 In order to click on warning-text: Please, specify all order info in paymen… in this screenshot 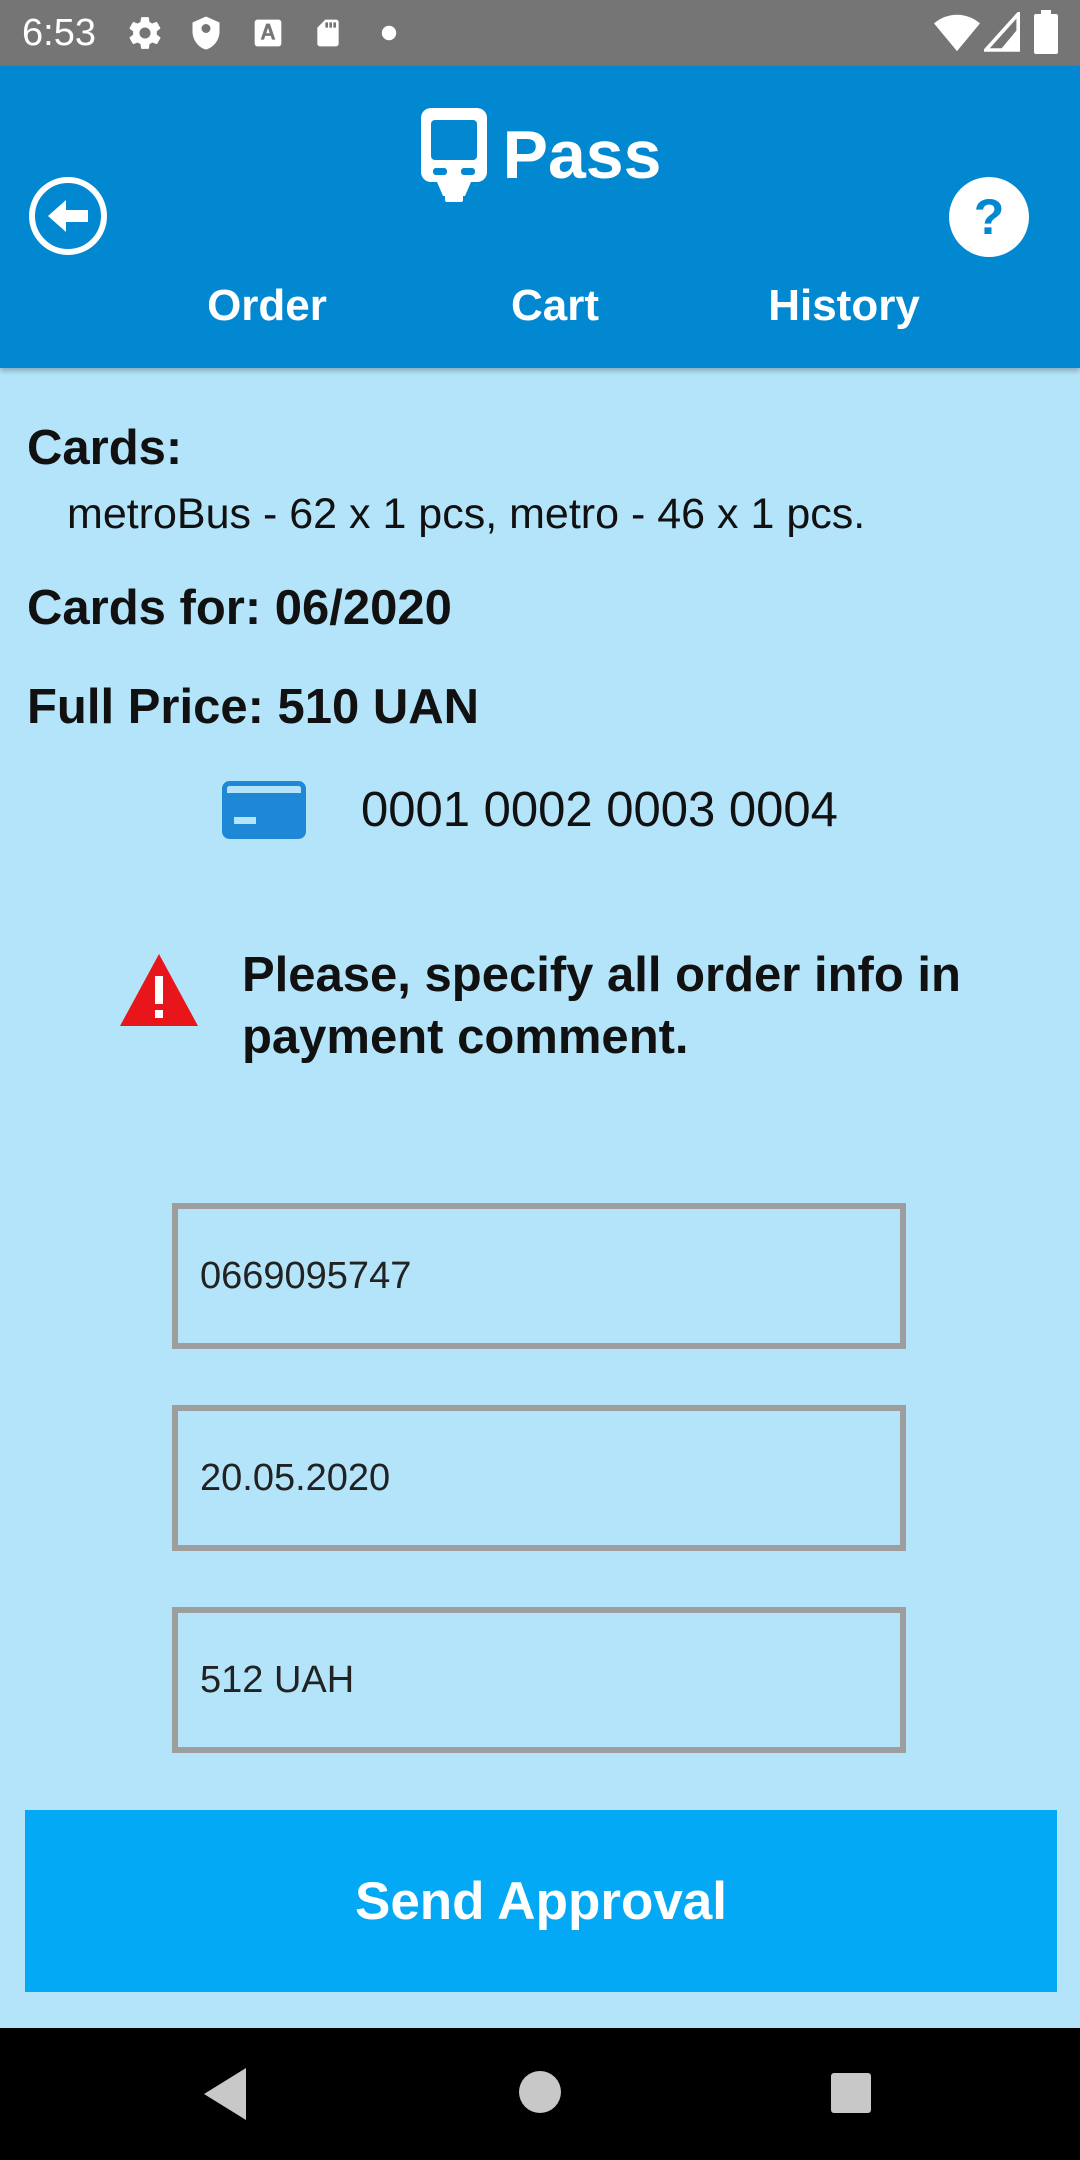, I will do `click(601, 1006)`.